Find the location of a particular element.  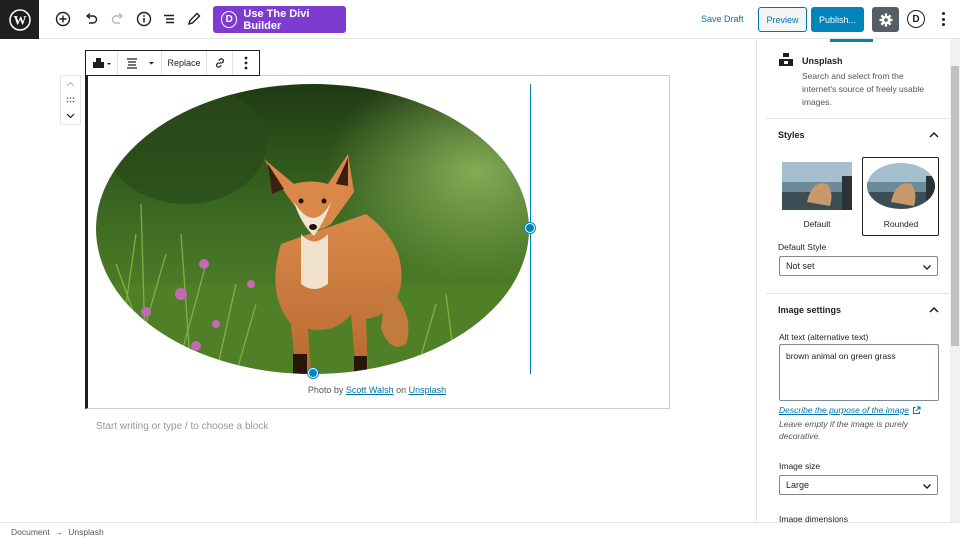

unsplash-block-icon is located at coordinates (786, 59).